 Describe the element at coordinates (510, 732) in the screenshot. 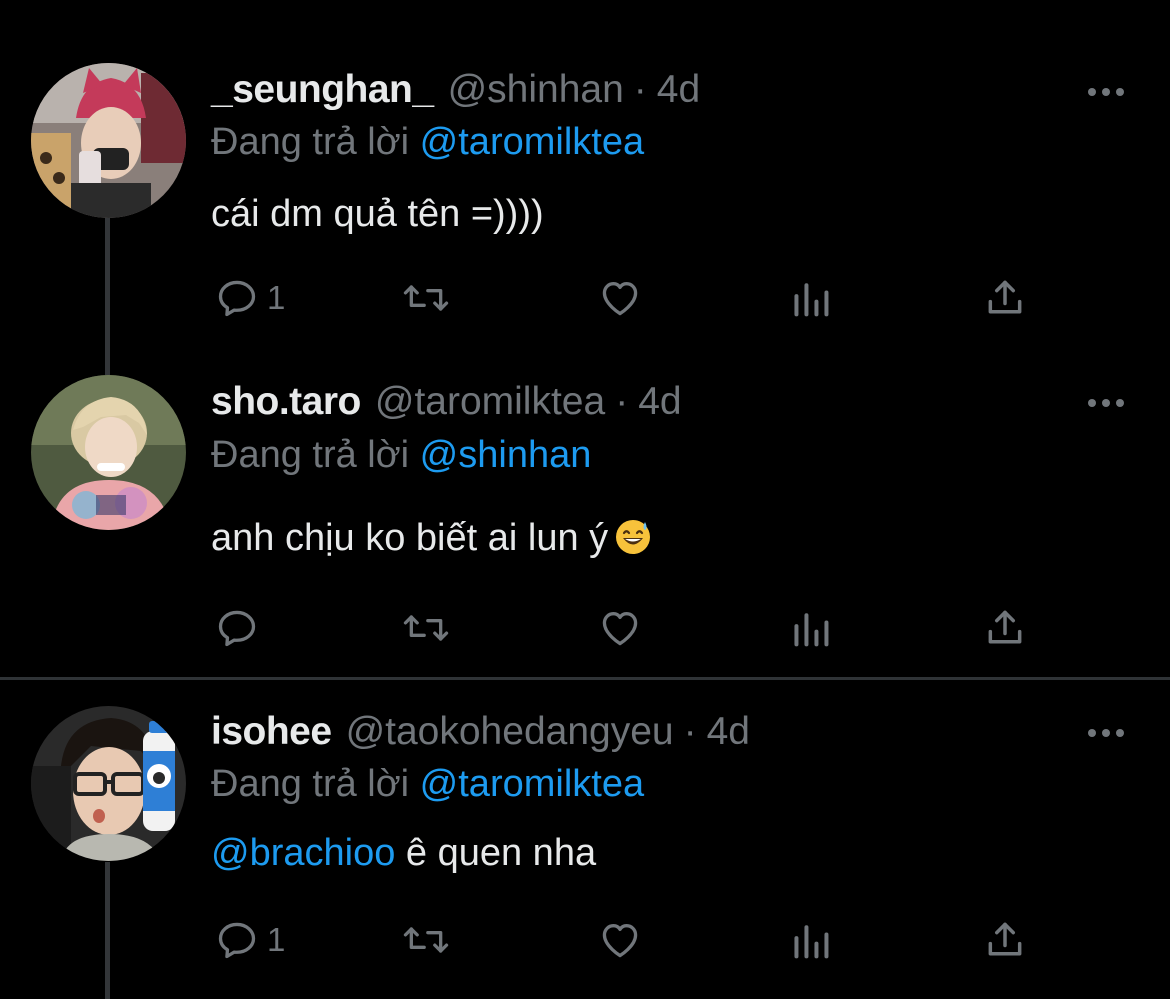

I see `handle: @taokohedangyeu` at that location.